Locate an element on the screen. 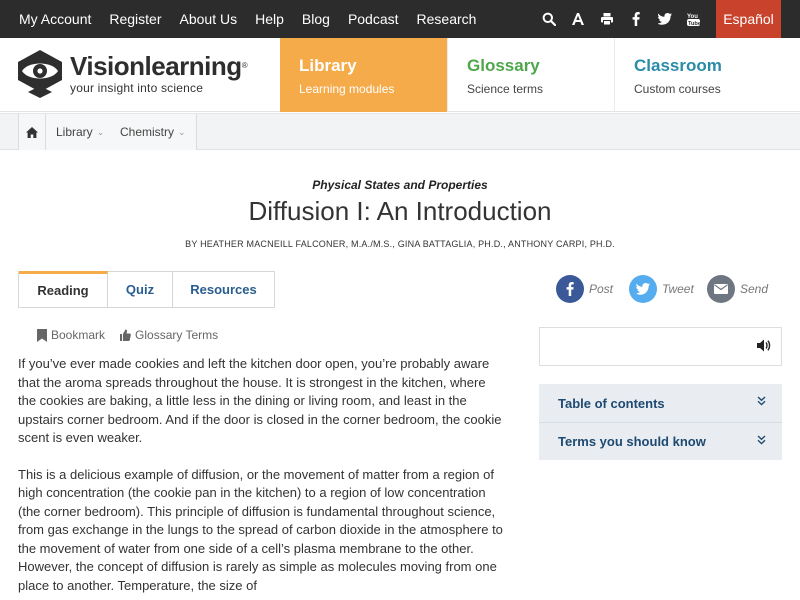 The width and height of the screenshot is (800, 600). my-account-link: My Account is located at coordinates (55, 19).